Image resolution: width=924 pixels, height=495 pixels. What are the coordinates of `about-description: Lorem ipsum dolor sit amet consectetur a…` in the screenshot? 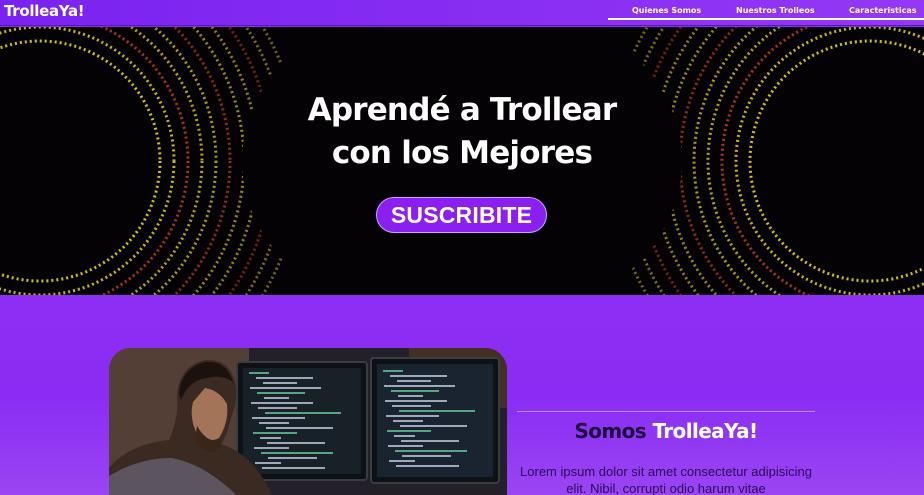 It's located at (666, 479).